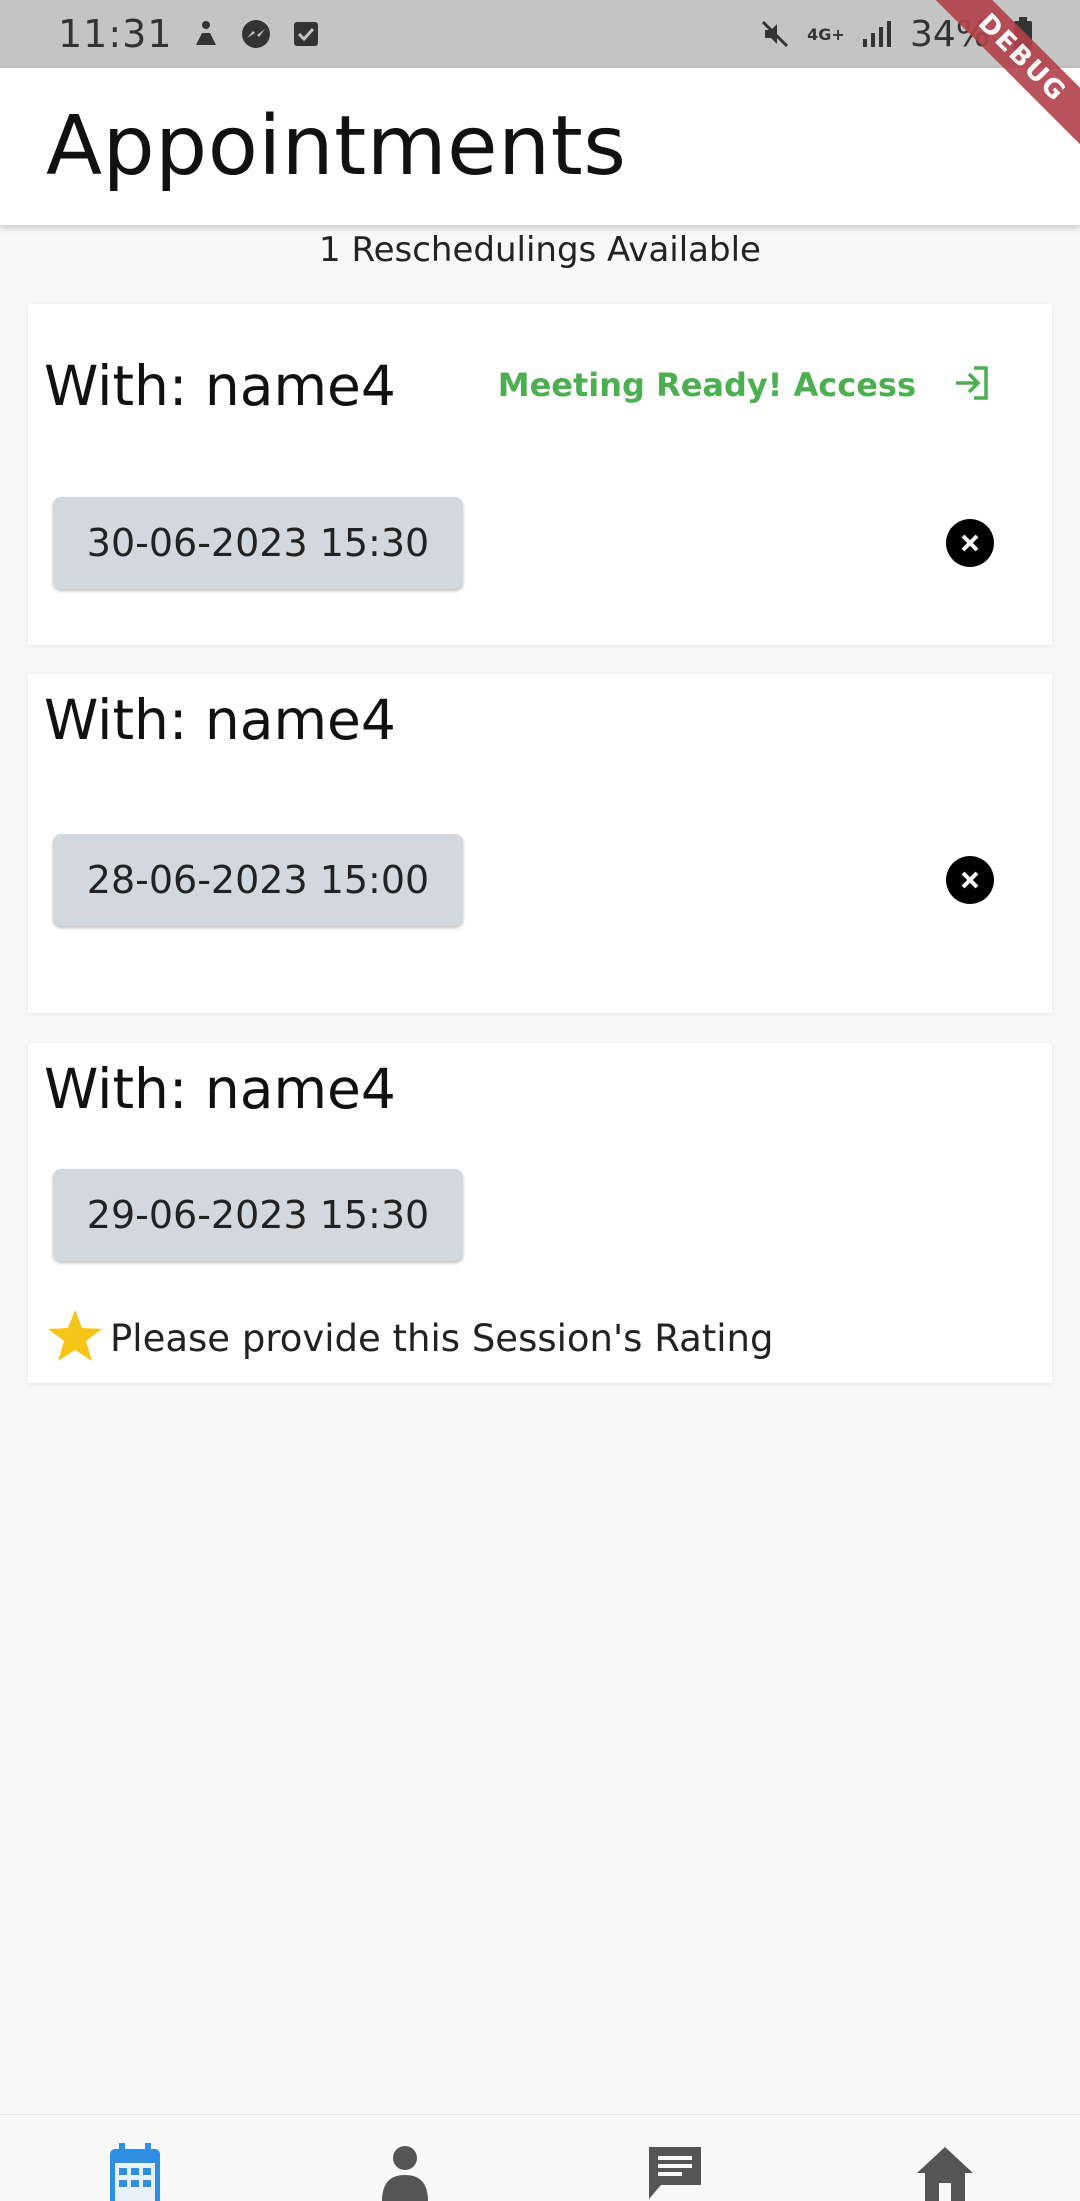  What do you see at coordinates (442, 1338) in the screenshot?
I see `rating-prompt-text: Please provide this Session's Rating` at bounding box center [442, 1338].